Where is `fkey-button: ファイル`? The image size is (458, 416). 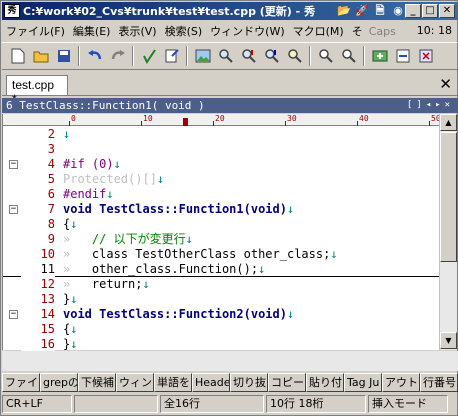
fkey-button: ファイル is located at coordinates (21, 382).